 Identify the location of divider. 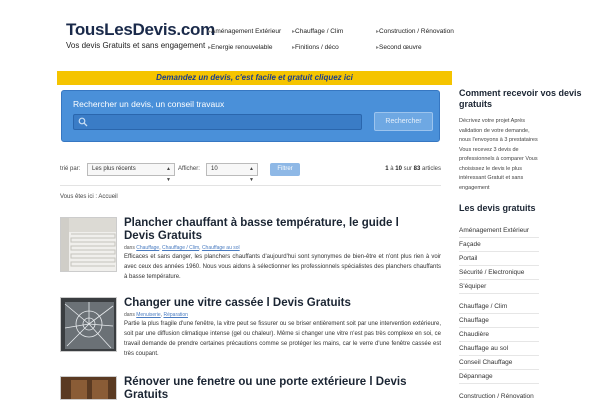
(250, 185).